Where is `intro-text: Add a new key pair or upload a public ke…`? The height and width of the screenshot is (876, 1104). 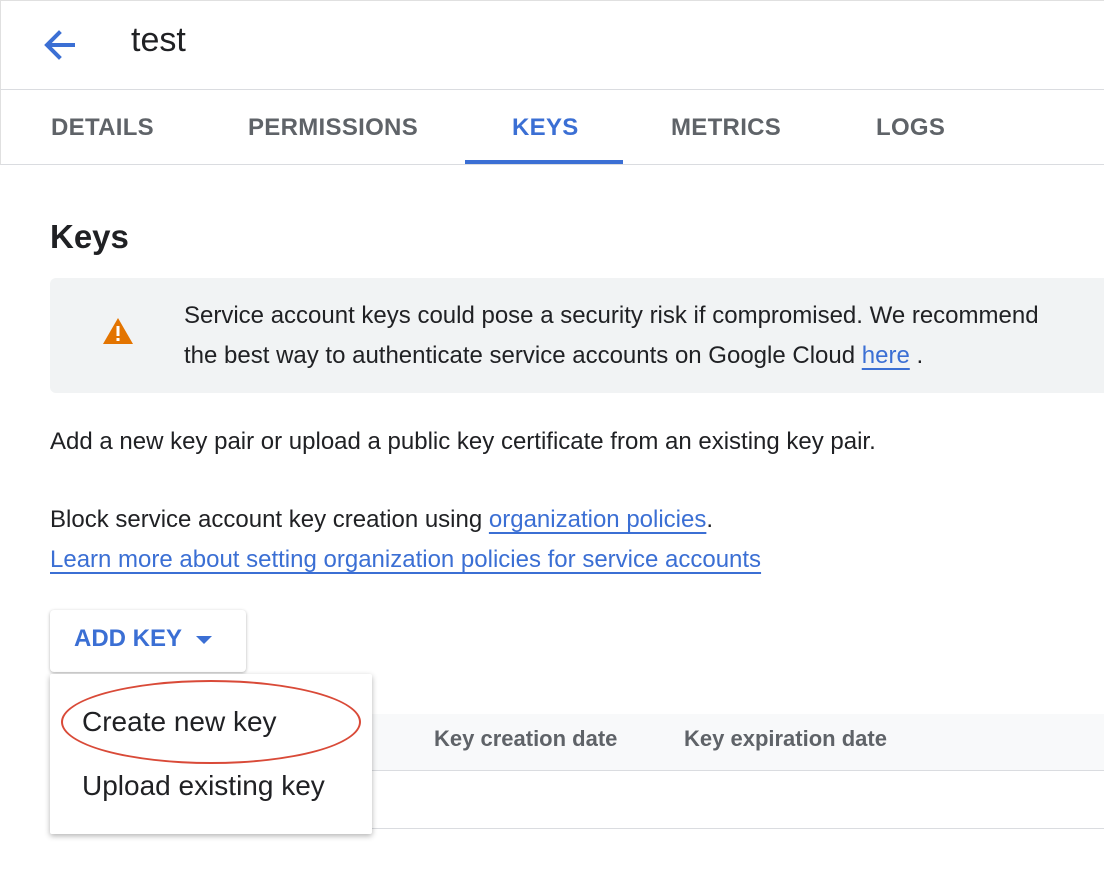 intro-text: Add a new key pair or upload a public ke… is located at coordinates (463, 441).